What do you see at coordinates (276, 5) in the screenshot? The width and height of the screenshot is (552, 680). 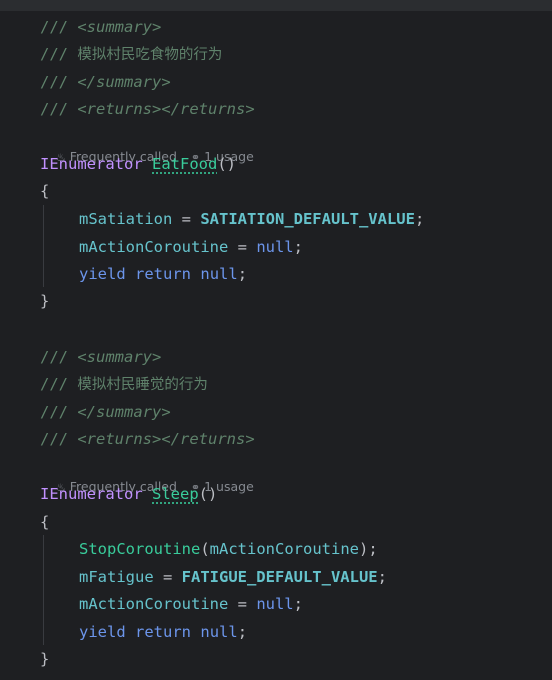 I see `editor-top-strip` at bounding box center [276, 5].